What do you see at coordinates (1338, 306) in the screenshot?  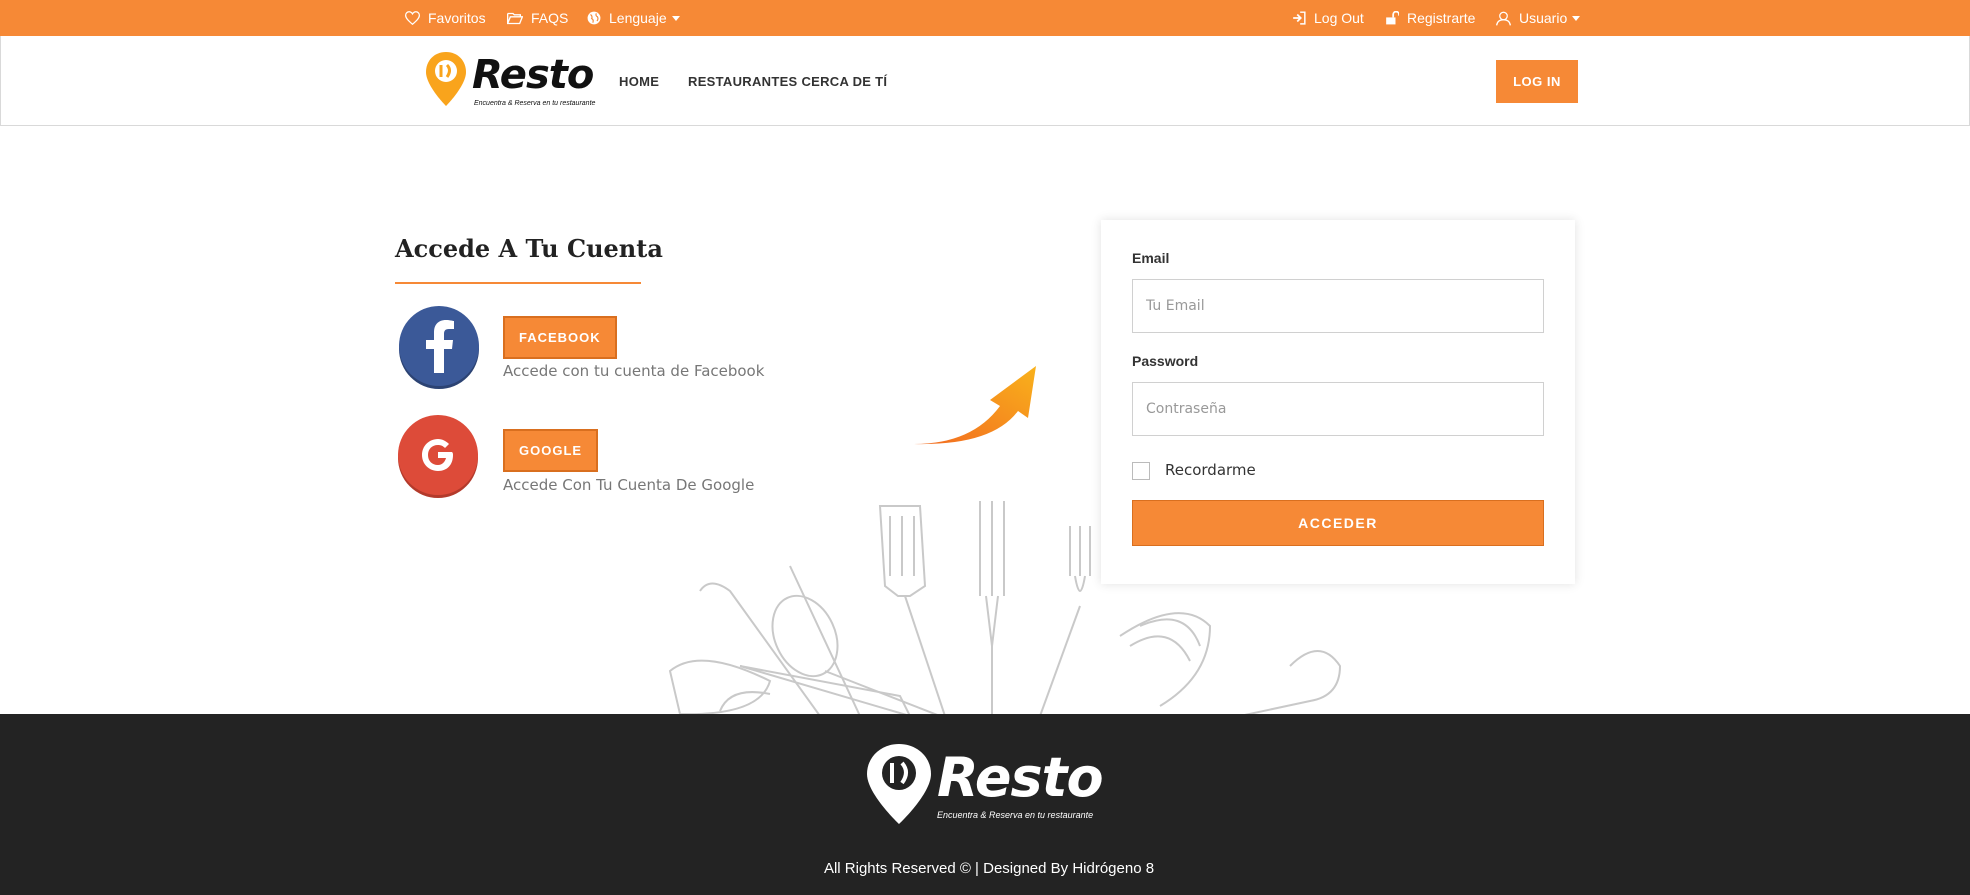 I see `email-field` at bounding box center [1338, 306].